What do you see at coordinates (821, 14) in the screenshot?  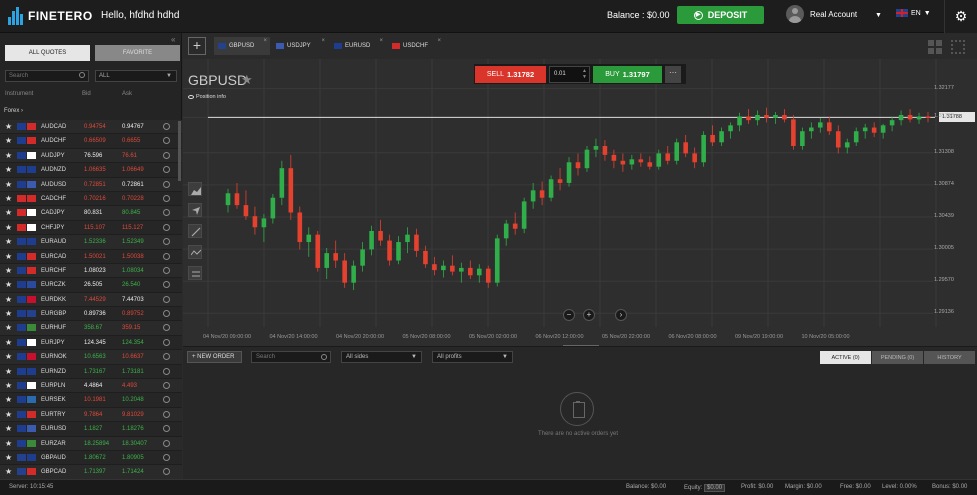 I see `account-menu: Real Account` at bounding box center [821, 14].